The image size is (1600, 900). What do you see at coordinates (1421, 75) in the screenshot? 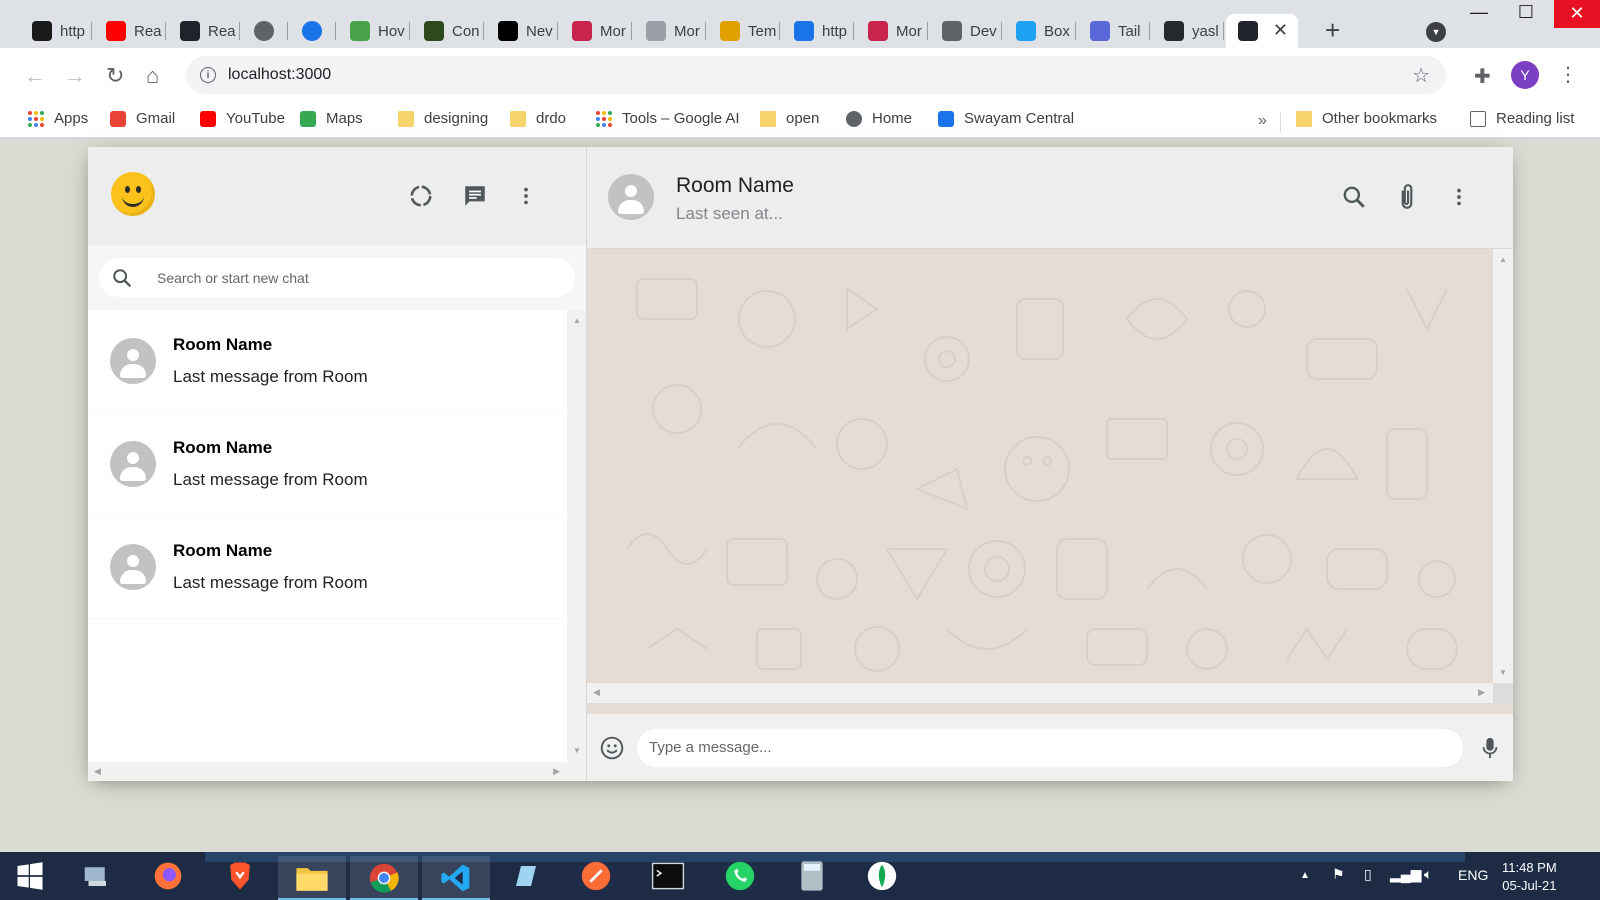
I see `bookmark-star-icon: ☆` at bounding box center [1421, 75].